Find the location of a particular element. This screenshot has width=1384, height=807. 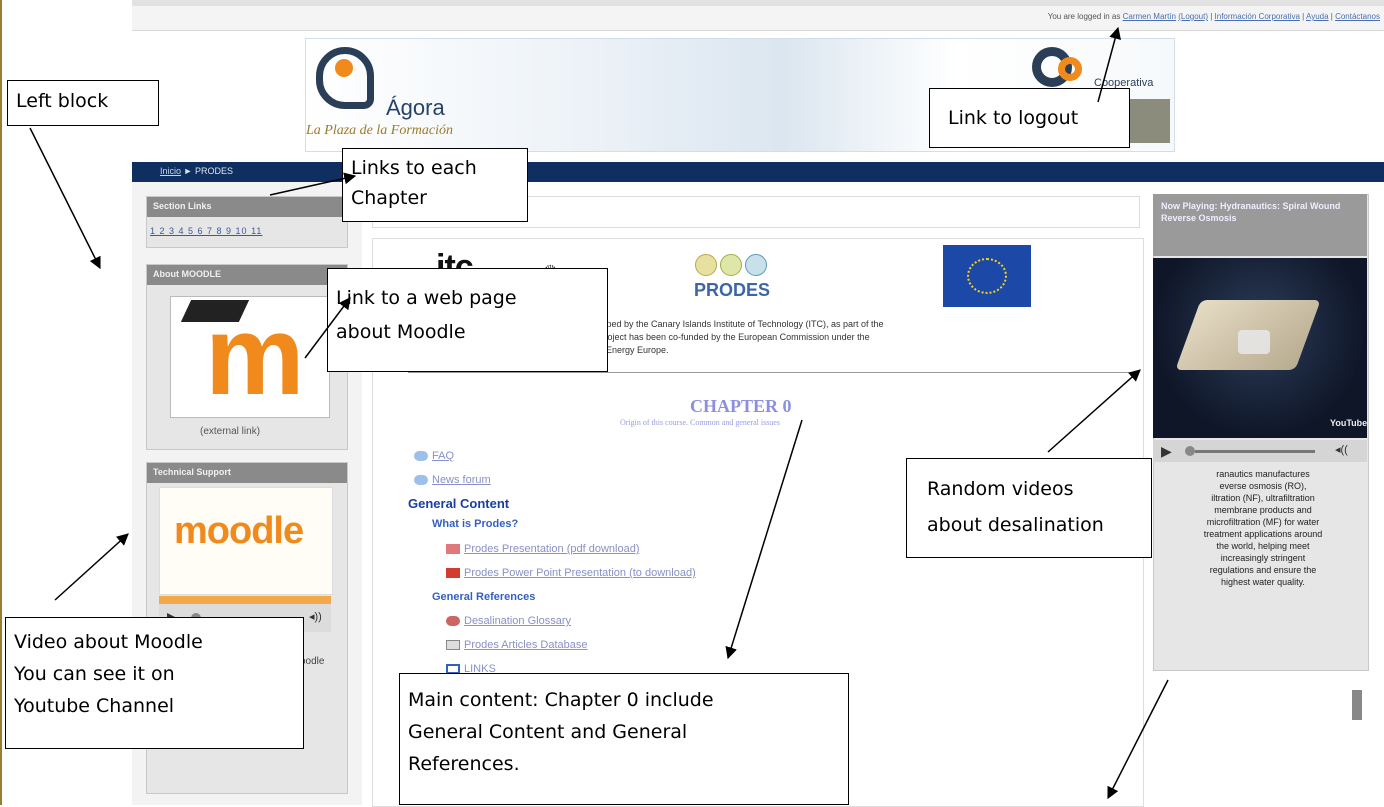

arrow-main-content is located at coordinates (764, 539).